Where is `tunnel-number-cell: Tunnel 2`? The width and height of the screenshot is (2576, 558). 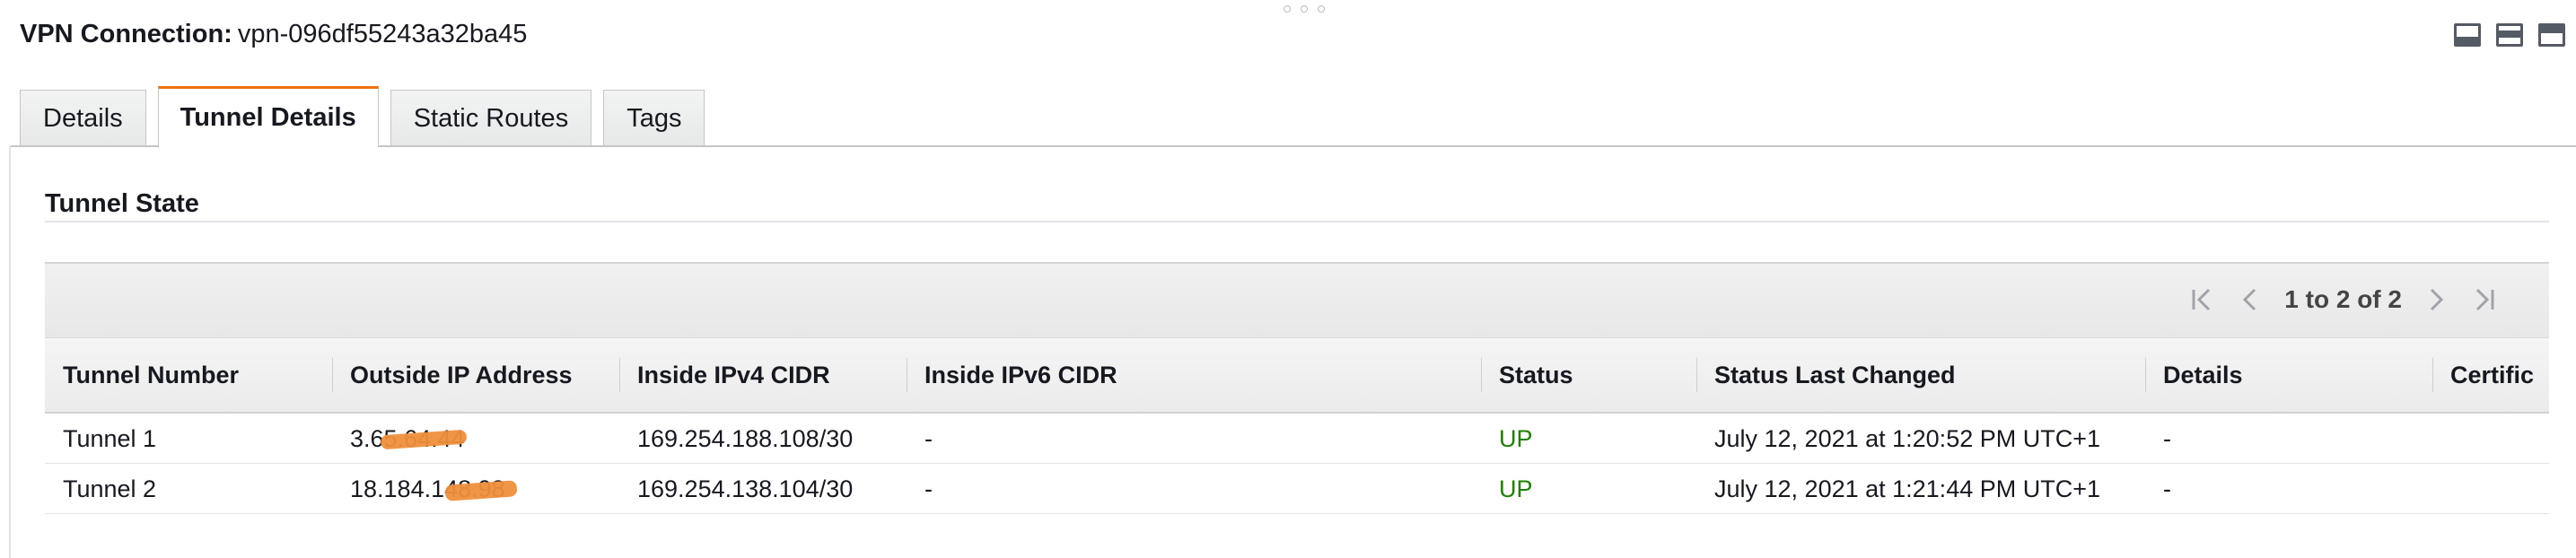 tunnel-number-cell: Tunnel 2 is located at coordinates (110, 488).